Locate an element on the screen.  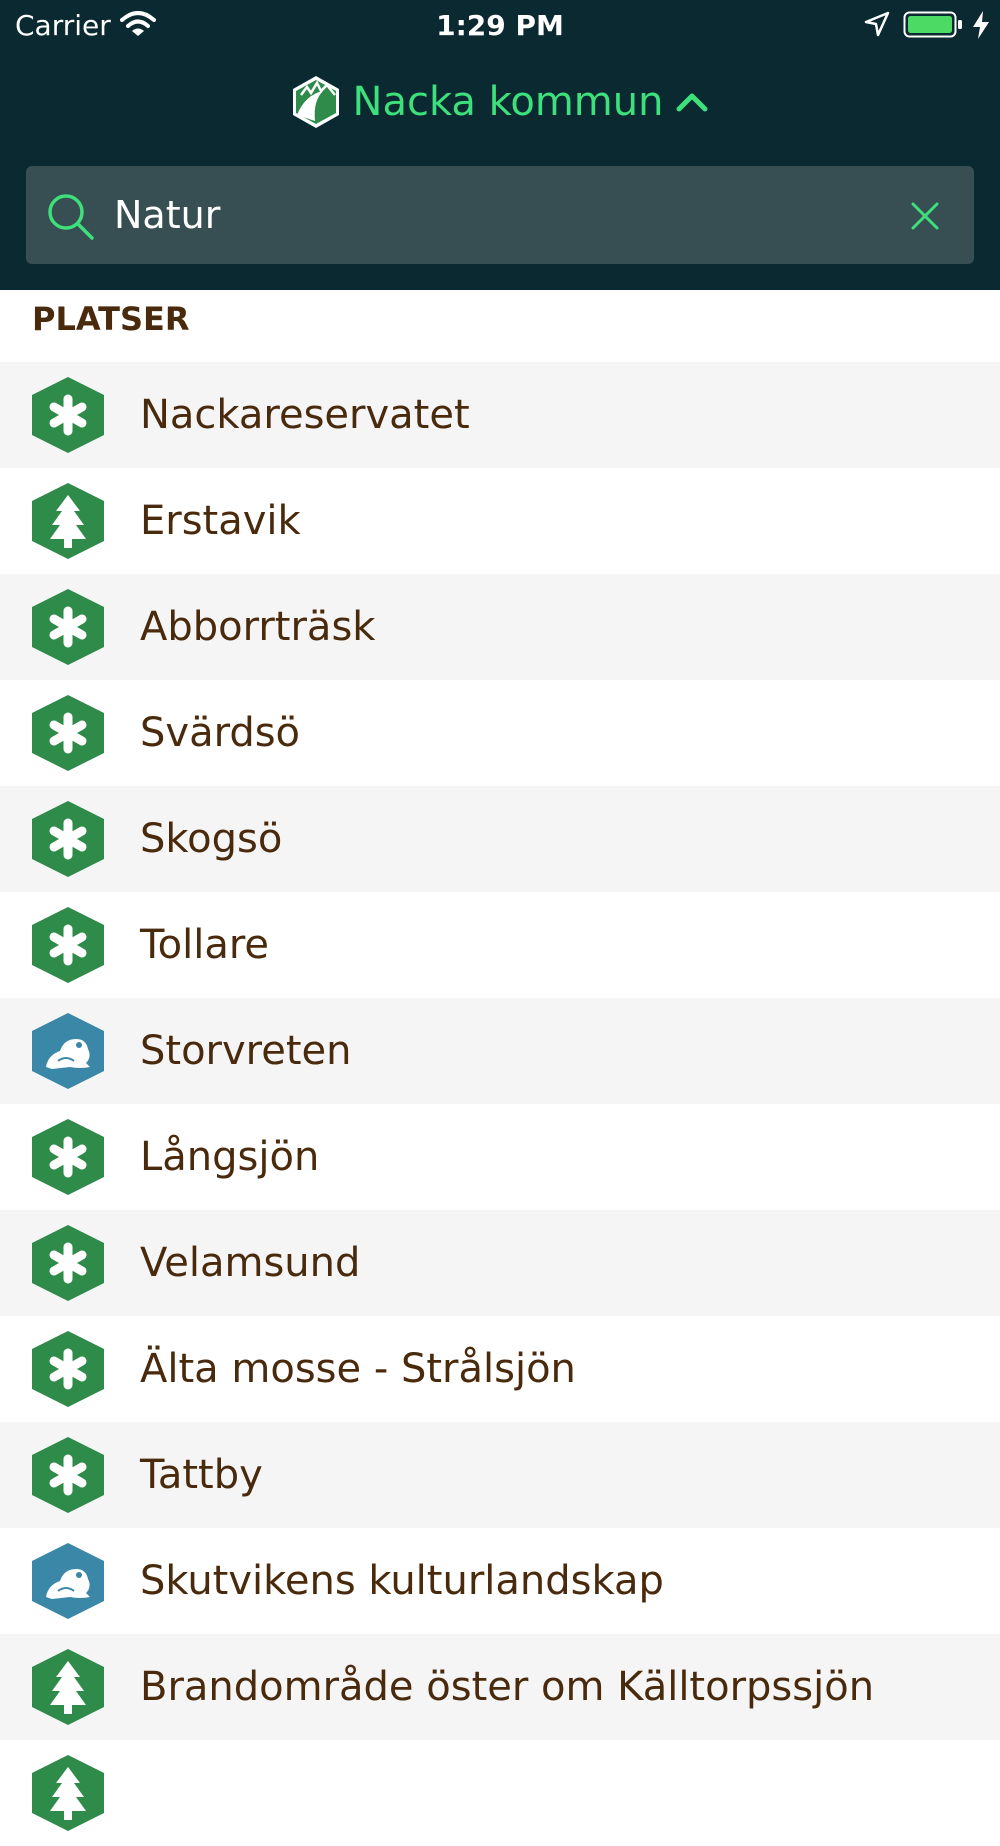
list-item is located at coordinates (500, 1793).